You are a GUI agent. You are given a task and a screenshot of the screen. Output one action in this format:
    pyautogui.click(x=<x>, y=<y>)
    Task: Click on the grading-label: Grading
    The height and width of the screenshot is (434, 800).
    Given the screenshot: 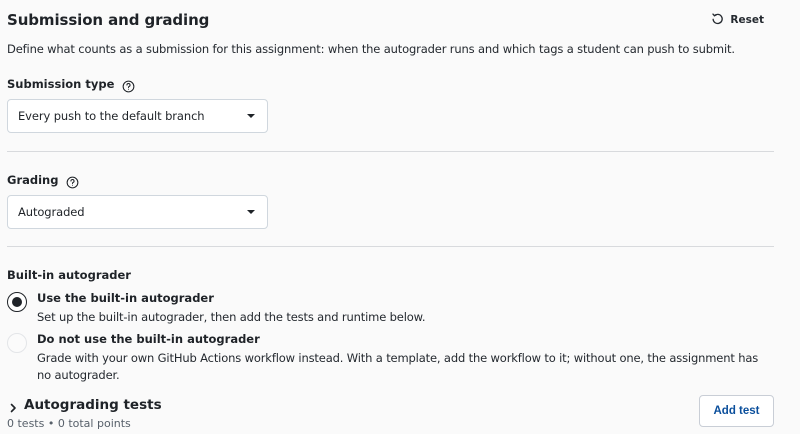 What is the action you would take?
    pyautogui.click(x=33, y=180)
    